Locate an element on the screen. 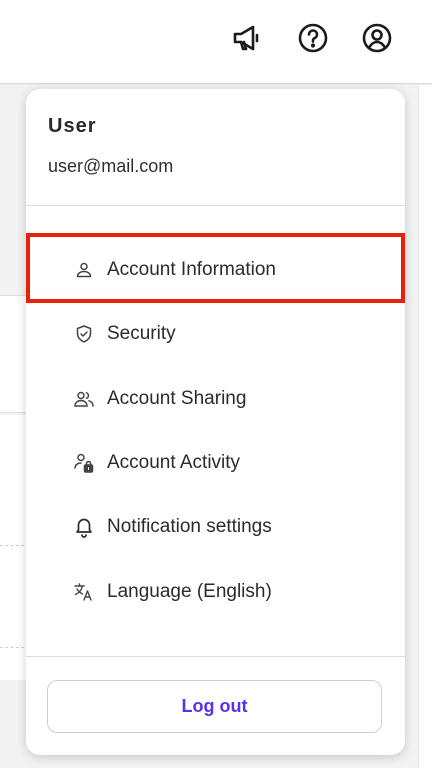 The image size is (432, 768). user-circle-icon is located at coordinates (377, 38).